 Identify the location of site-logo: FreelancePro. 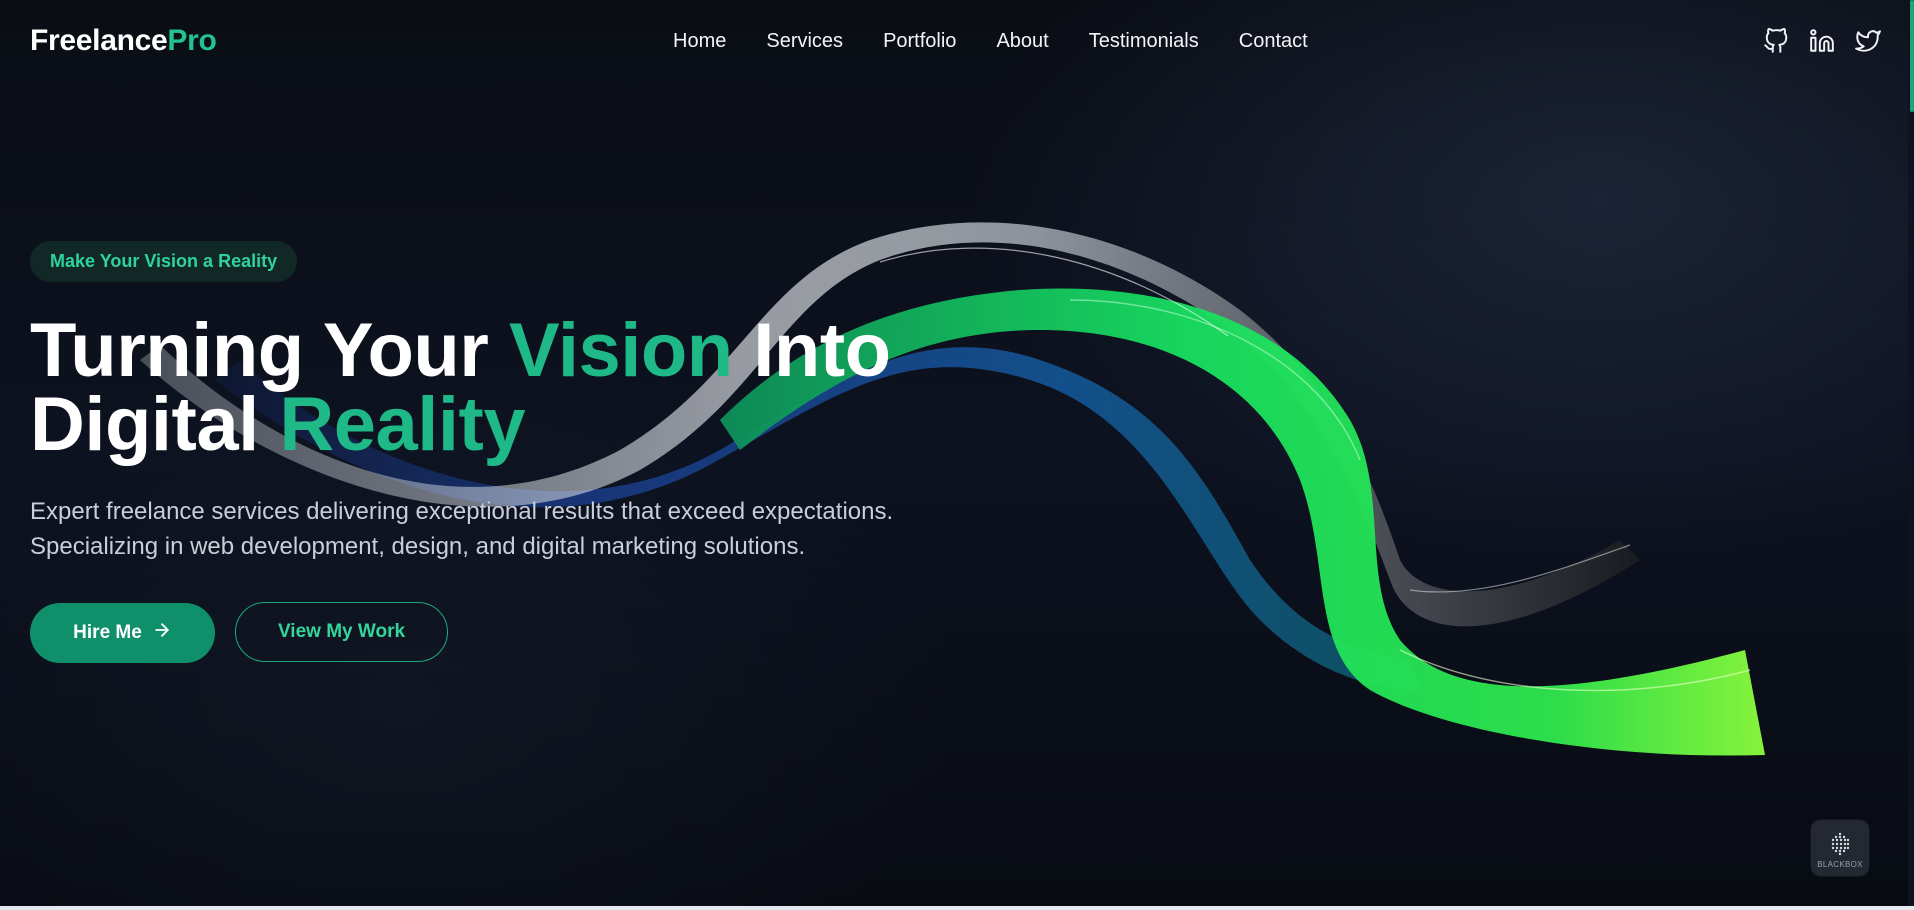
(123, 41).